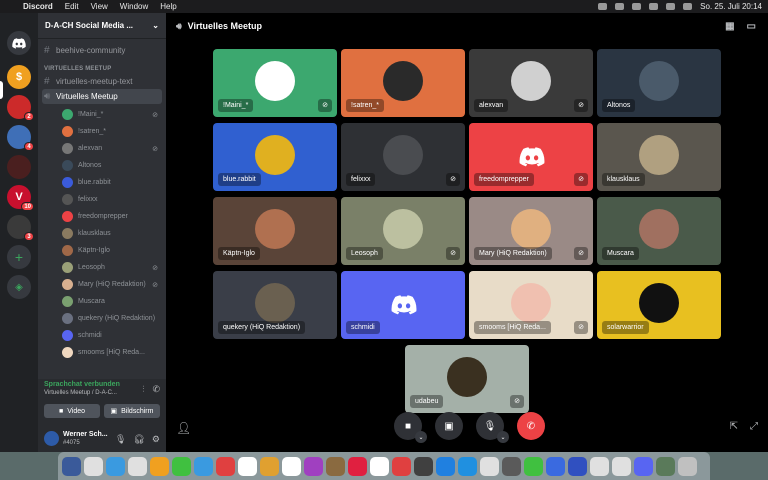 Image resolution: width=768 pixels, height=480 pixels. I want to click on menu-help: Help, so click(168, 6).